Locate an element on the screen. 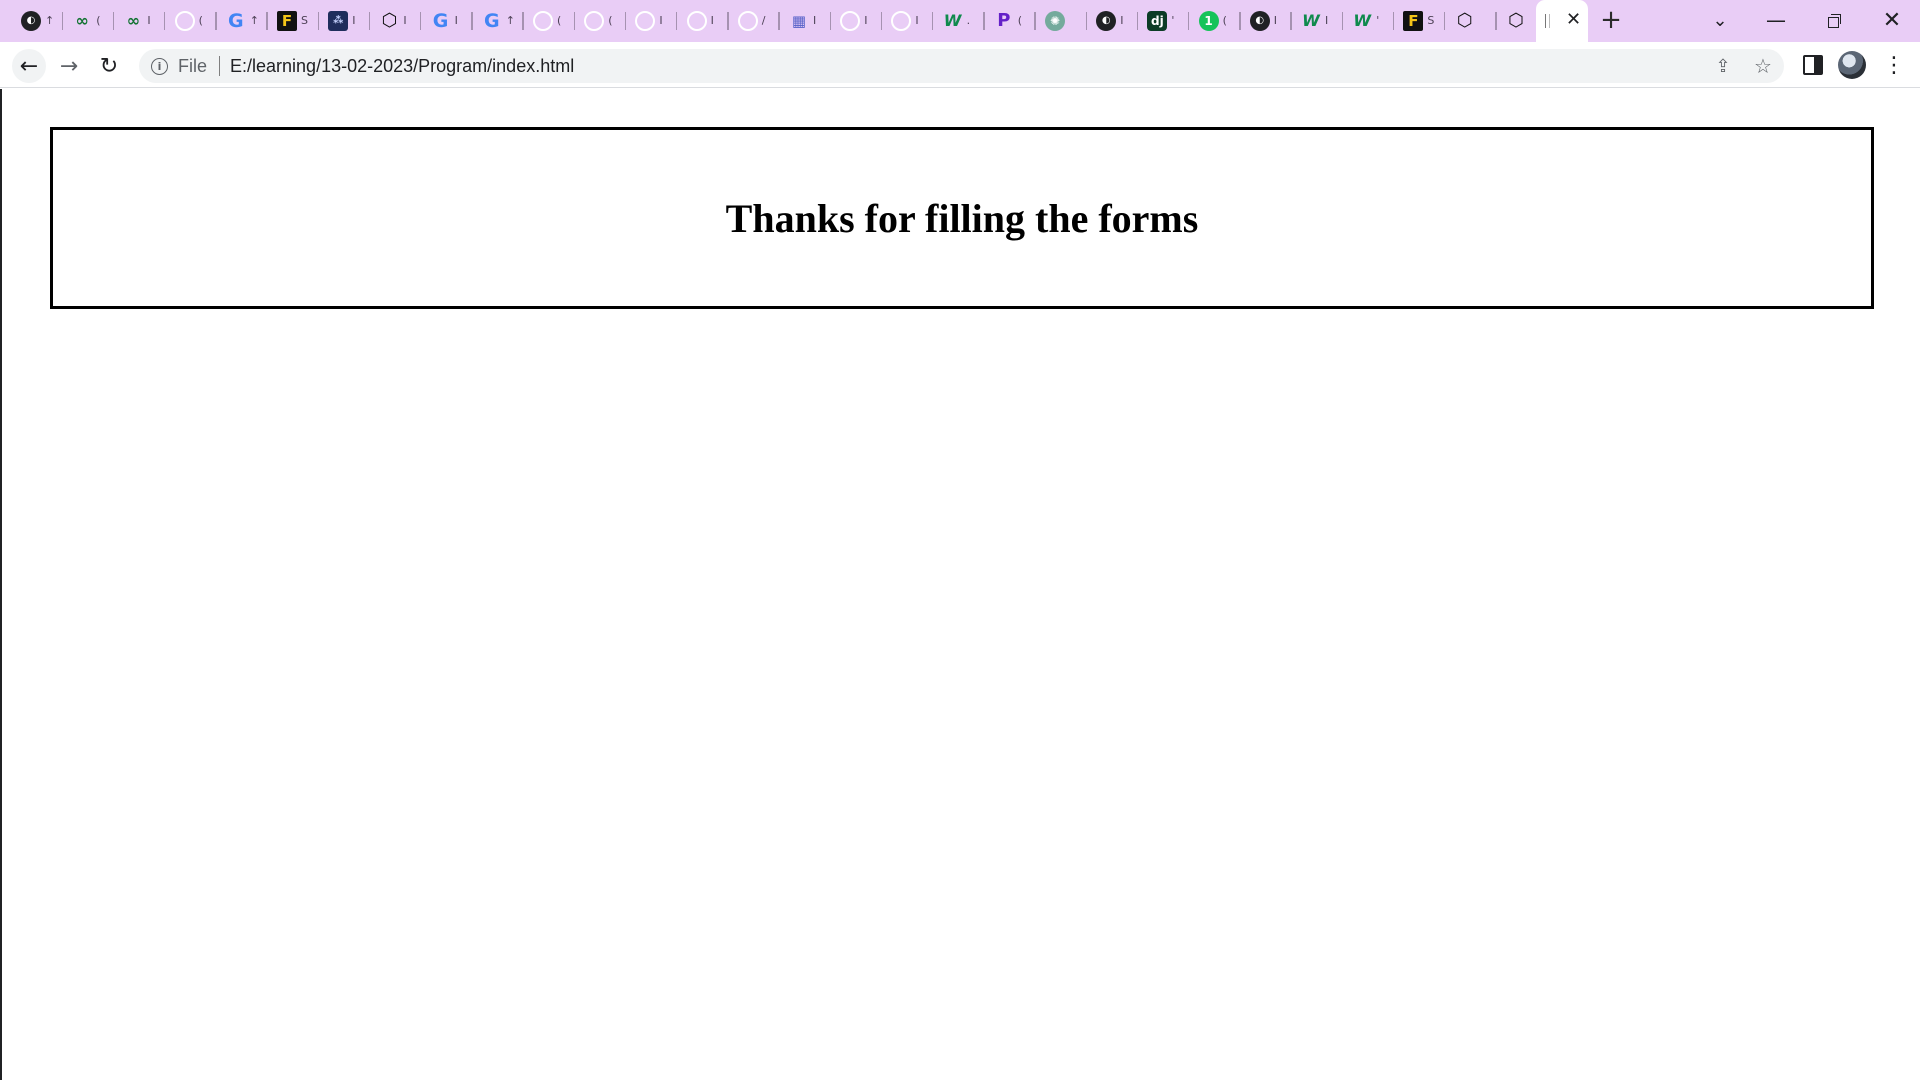  close-window-button: ✕ is located at coordinates (1892, 20).